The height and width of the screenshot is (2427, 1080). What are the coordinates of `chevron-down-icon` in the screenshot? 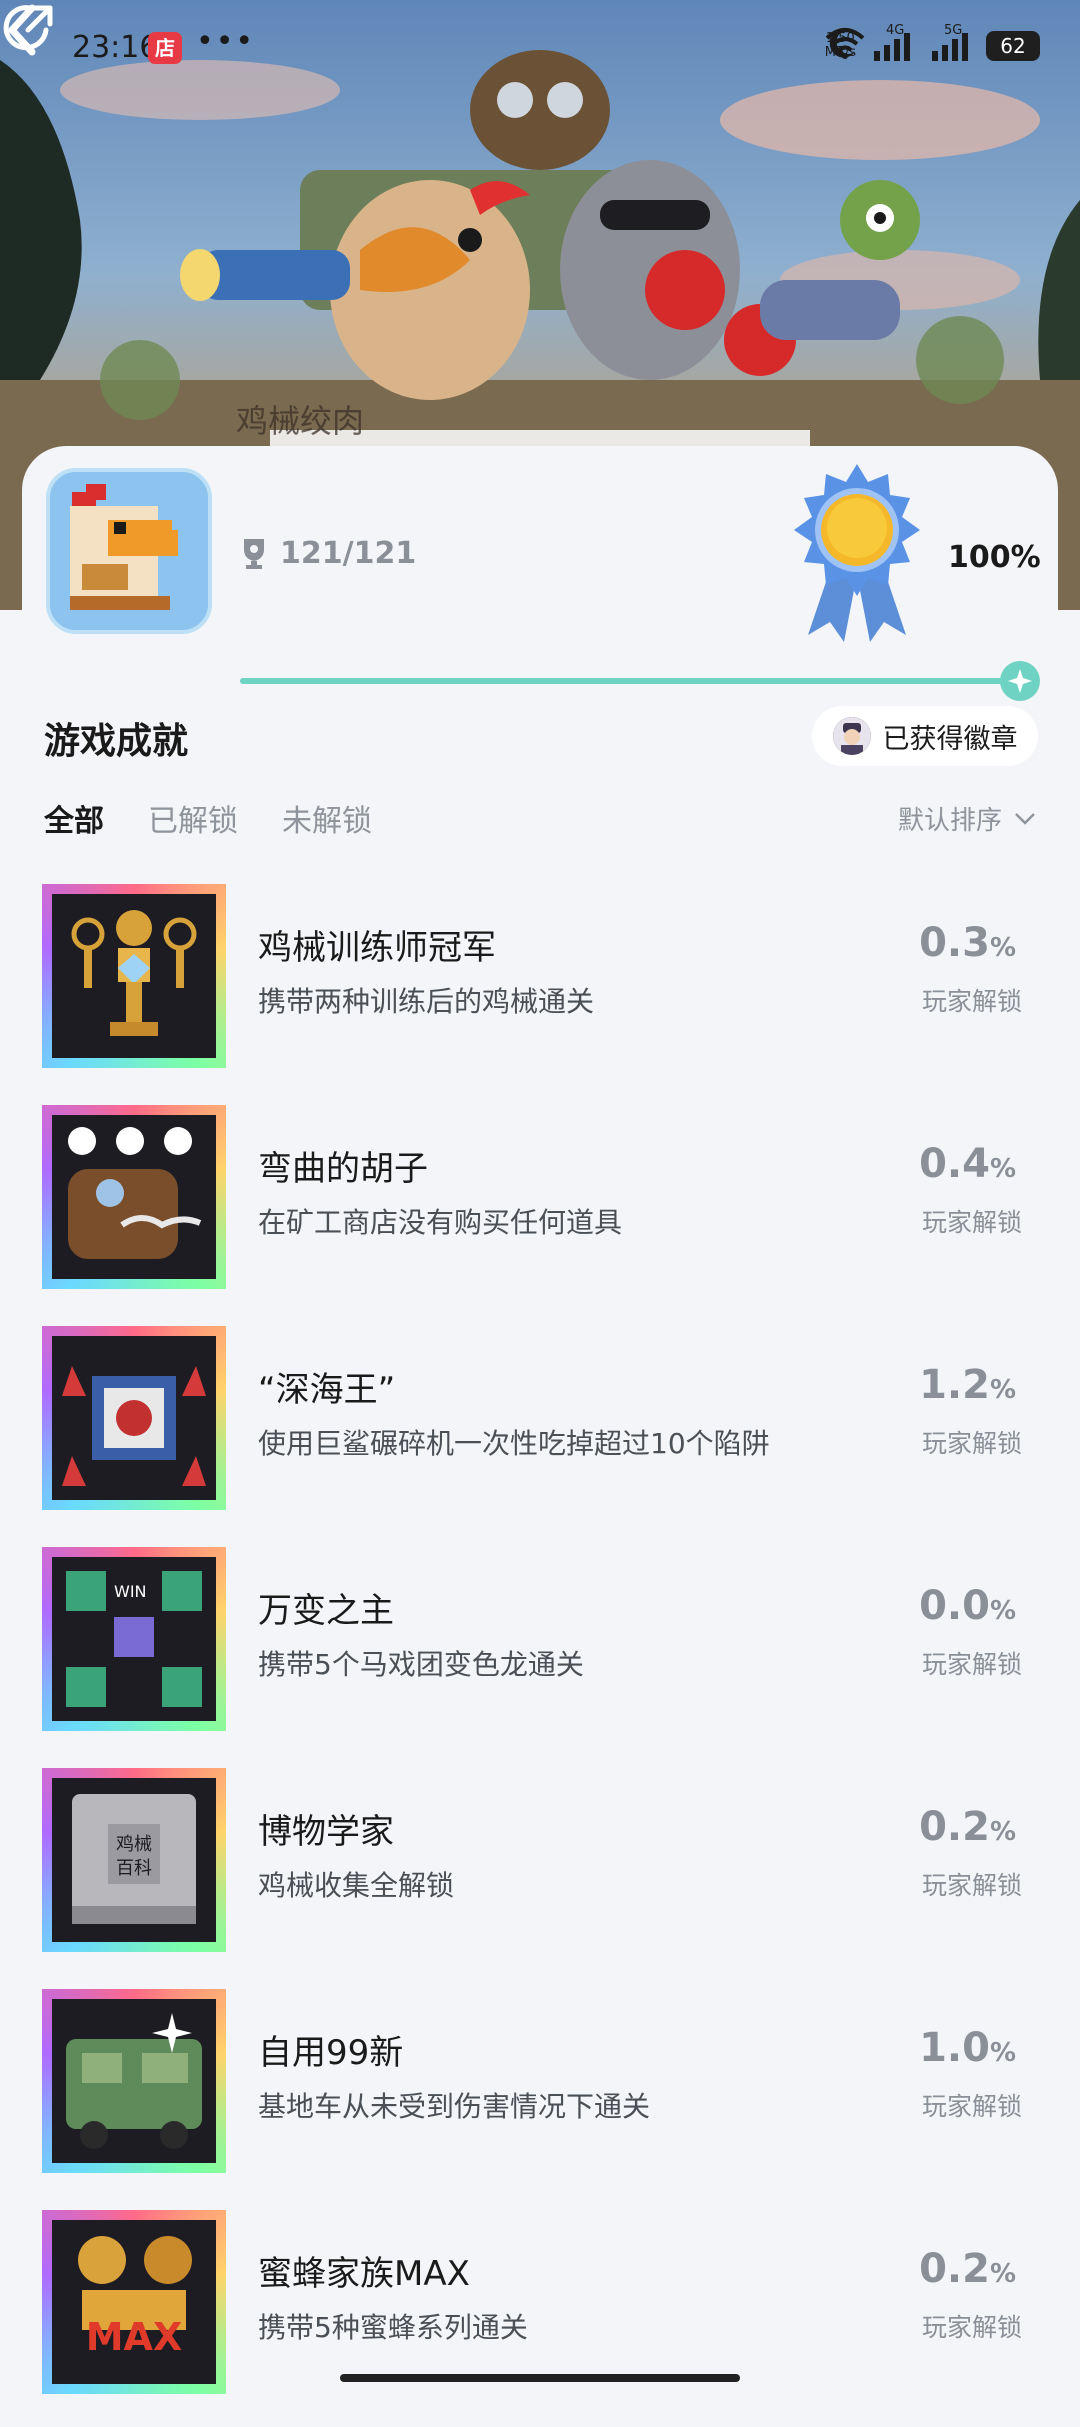 It's located at (1025, 818).